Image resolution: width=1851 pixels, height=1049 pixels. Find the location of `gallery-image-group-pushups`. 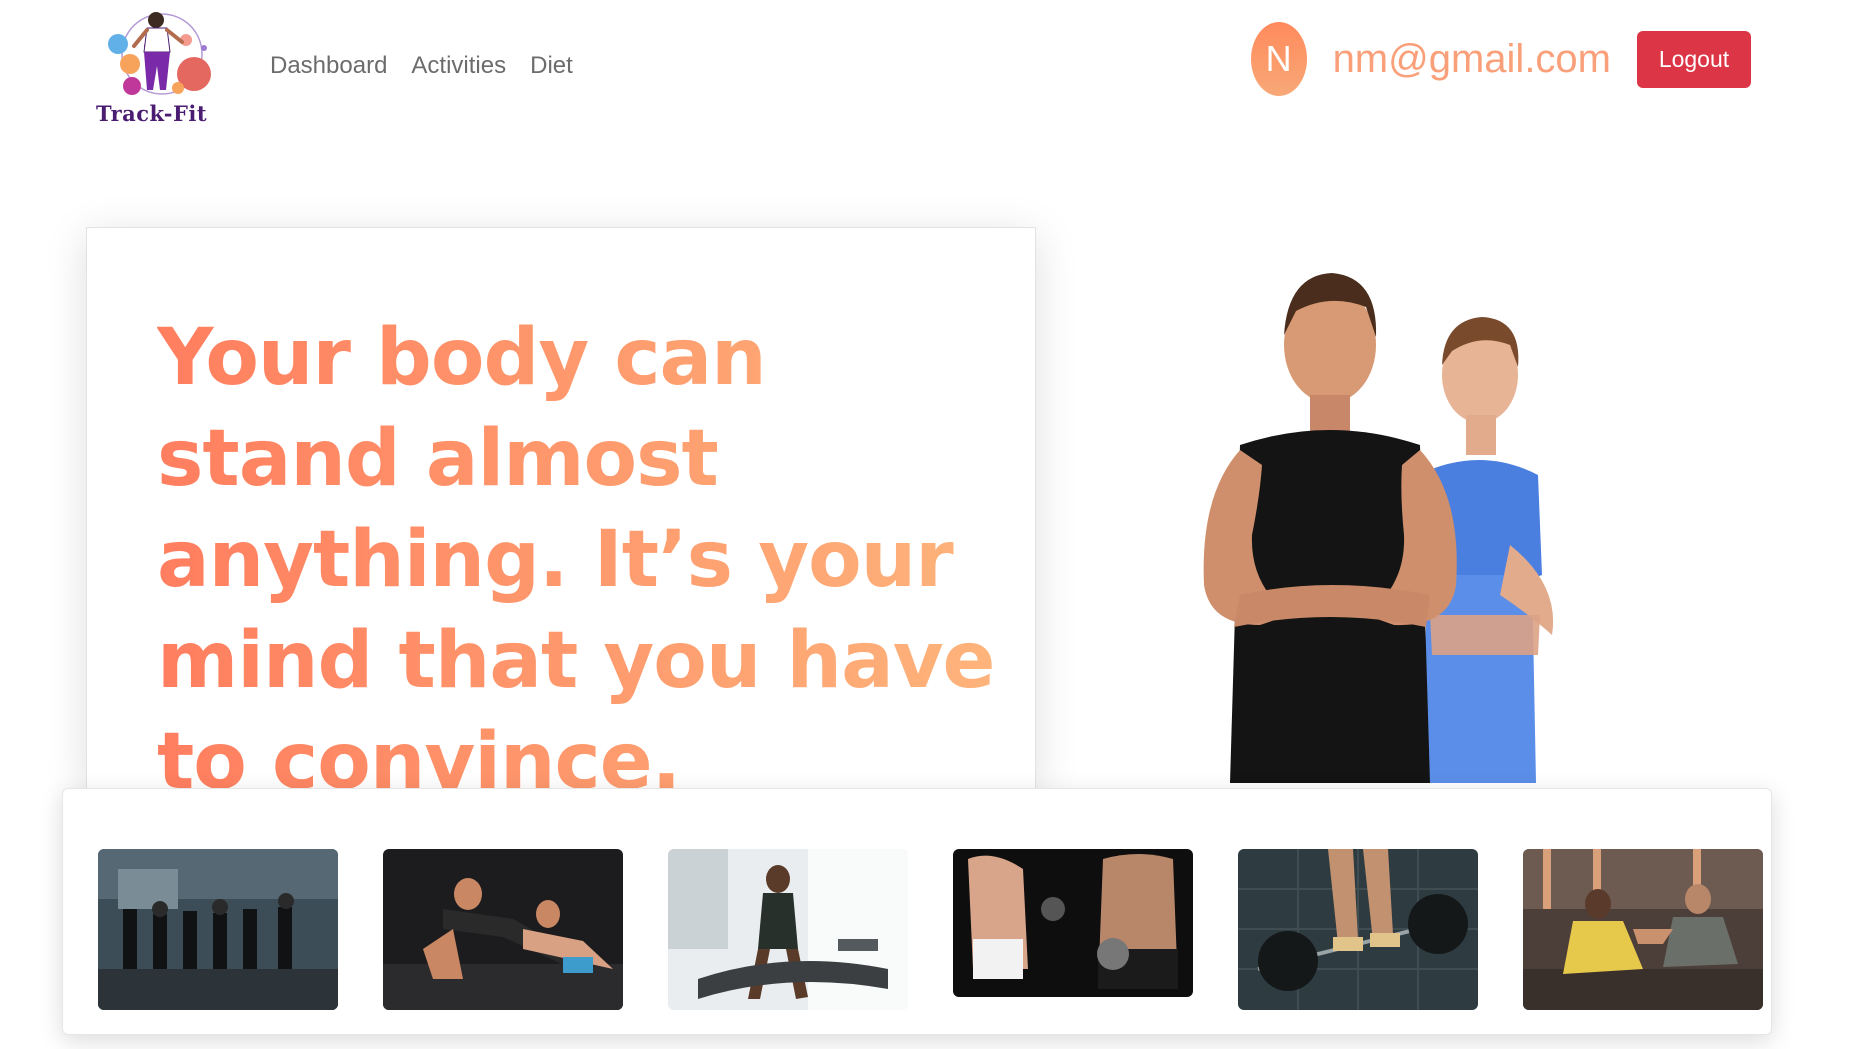

gallery-image-group-pushups is located at coordinates (503, 929).